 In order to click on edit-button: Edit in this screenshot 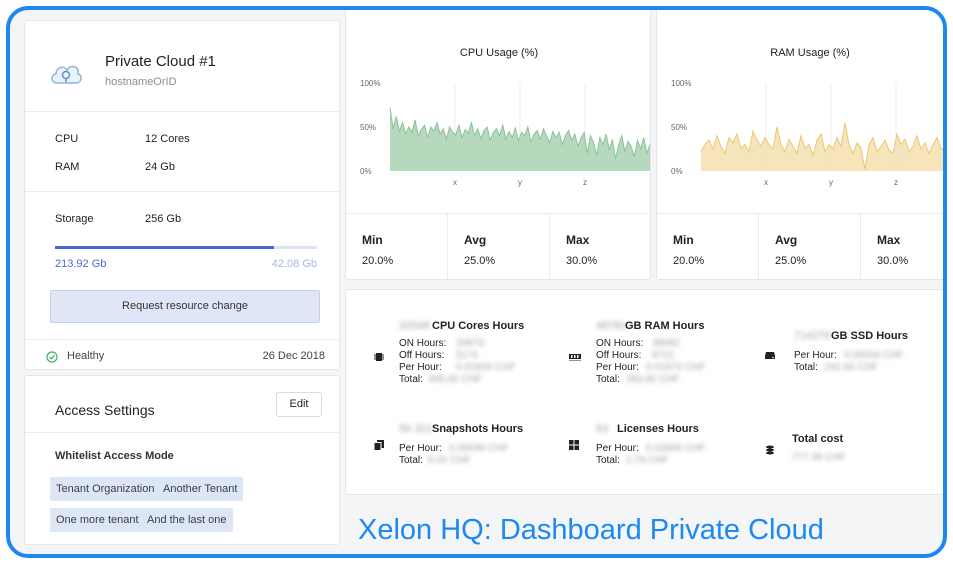, I will do `click(299, 404)`.